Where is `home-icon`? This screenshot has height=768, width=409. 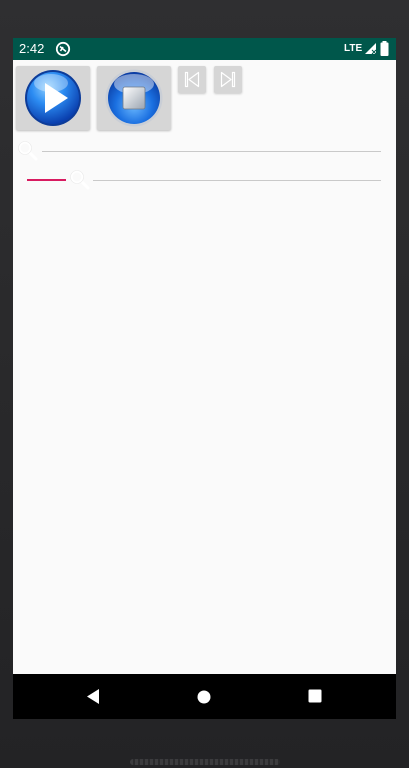 home-icon is located at coordinates (204, 697).